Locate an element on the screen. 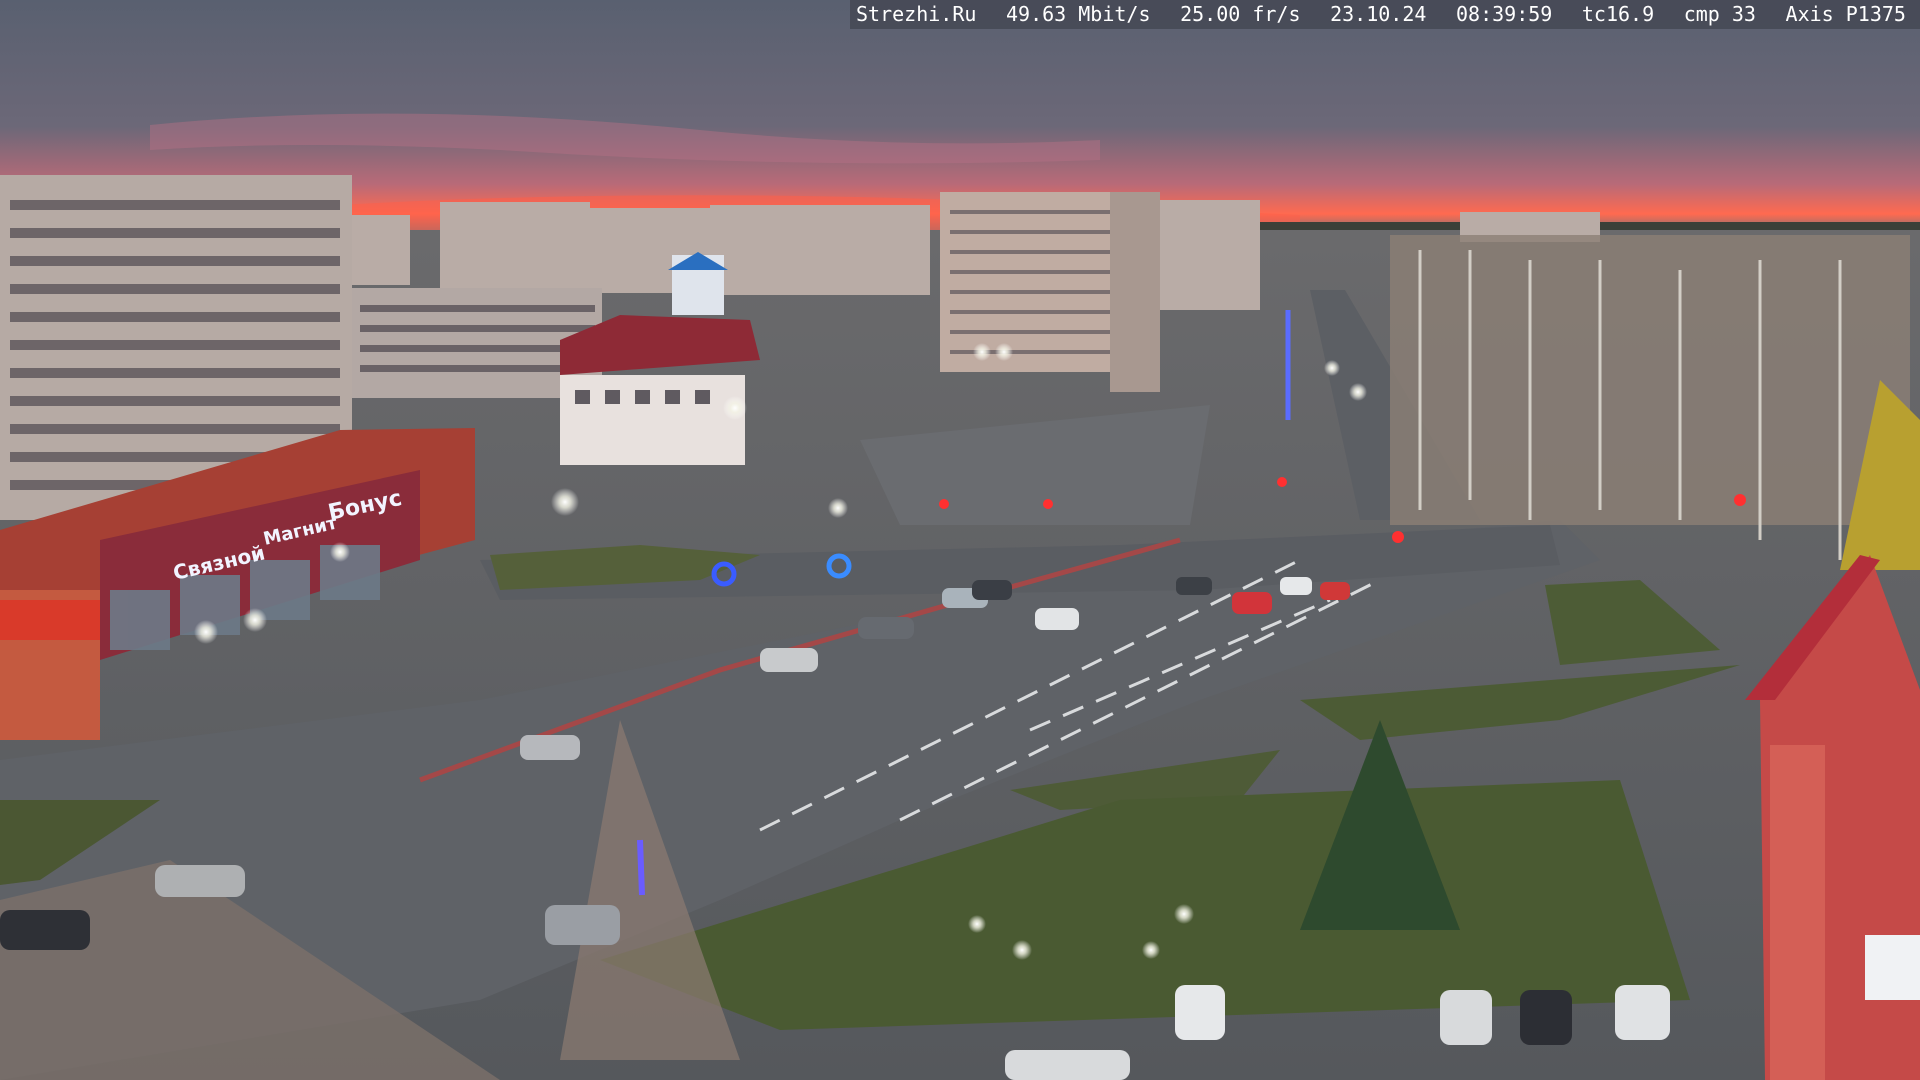 The height and width of the screenshot is (1080, 1920). tall-block-center is located at coordinates (1050, 292).